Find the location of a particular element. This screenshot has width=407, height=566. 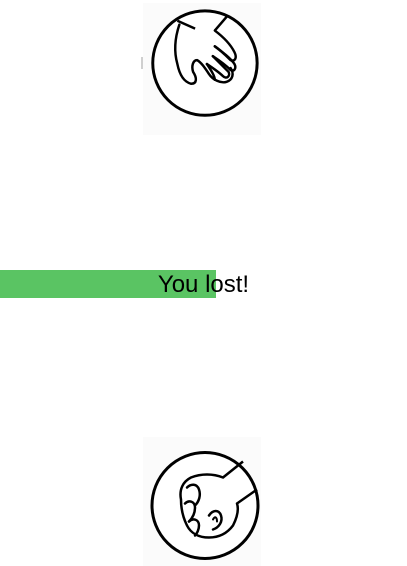

player-hand-card is located at coordinates (202, 501).